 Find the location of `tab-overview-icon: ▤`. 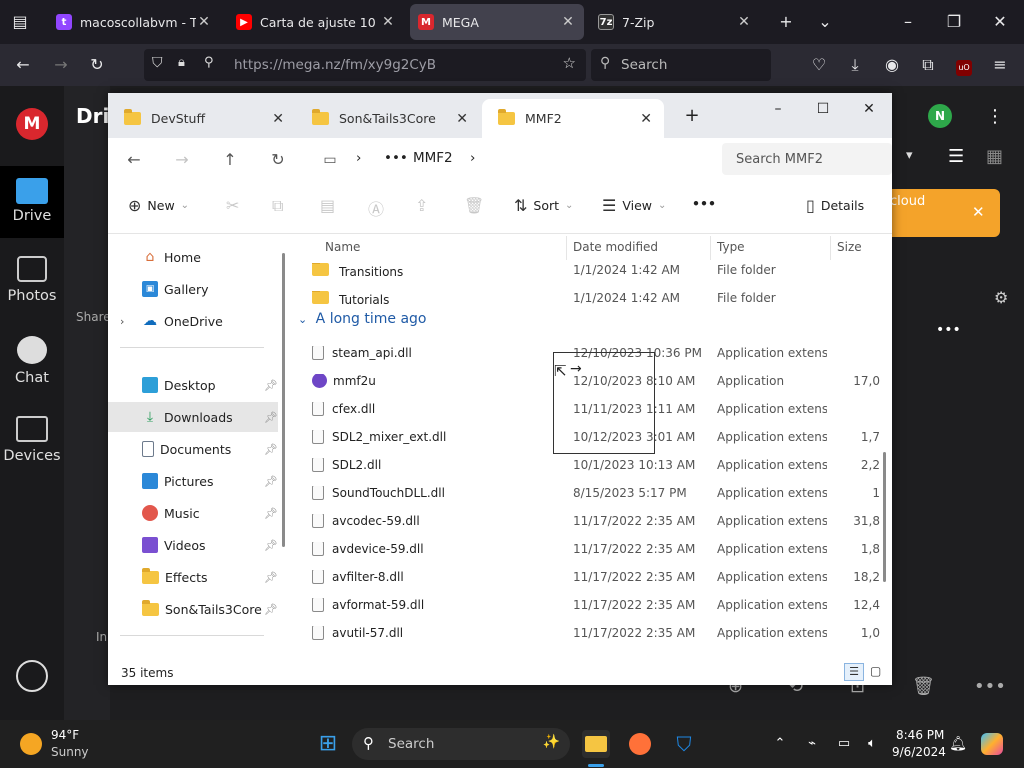

tab-overview-icon: ▤ is located at coordinates (20, 22).